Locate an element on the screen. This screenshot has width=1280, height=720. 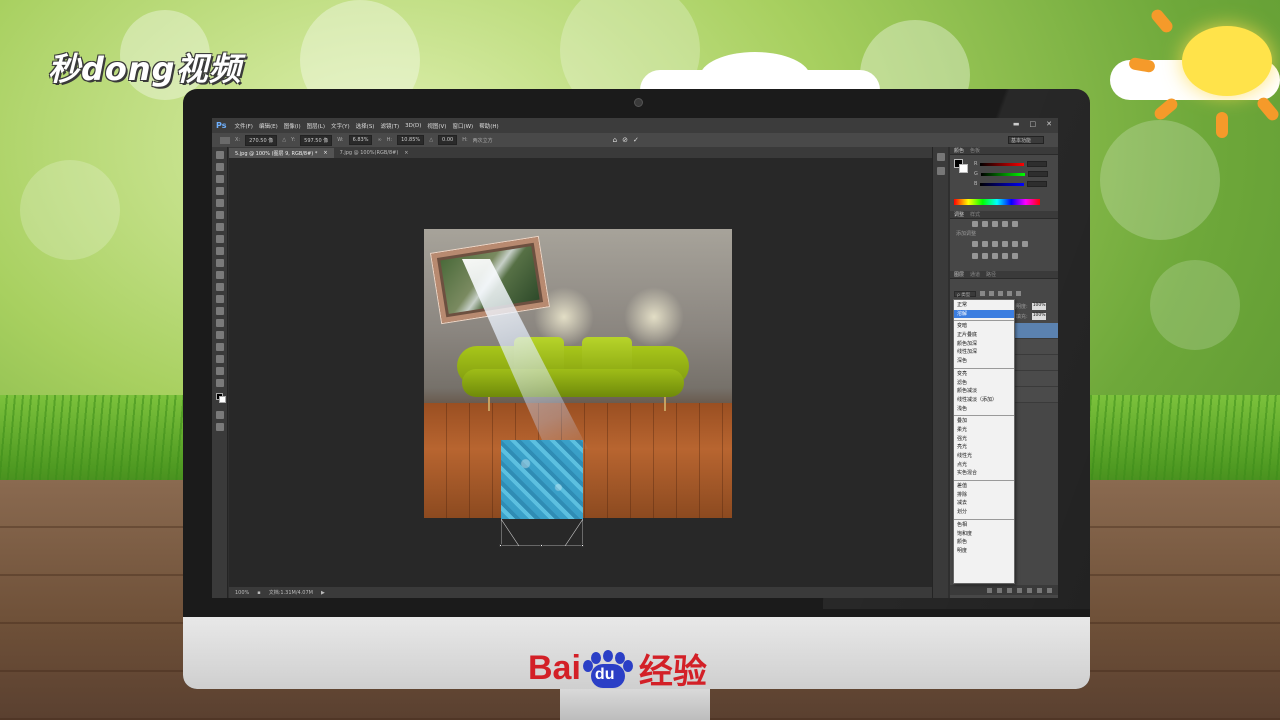
link-layers-icon is located at coordinates (989, 590).